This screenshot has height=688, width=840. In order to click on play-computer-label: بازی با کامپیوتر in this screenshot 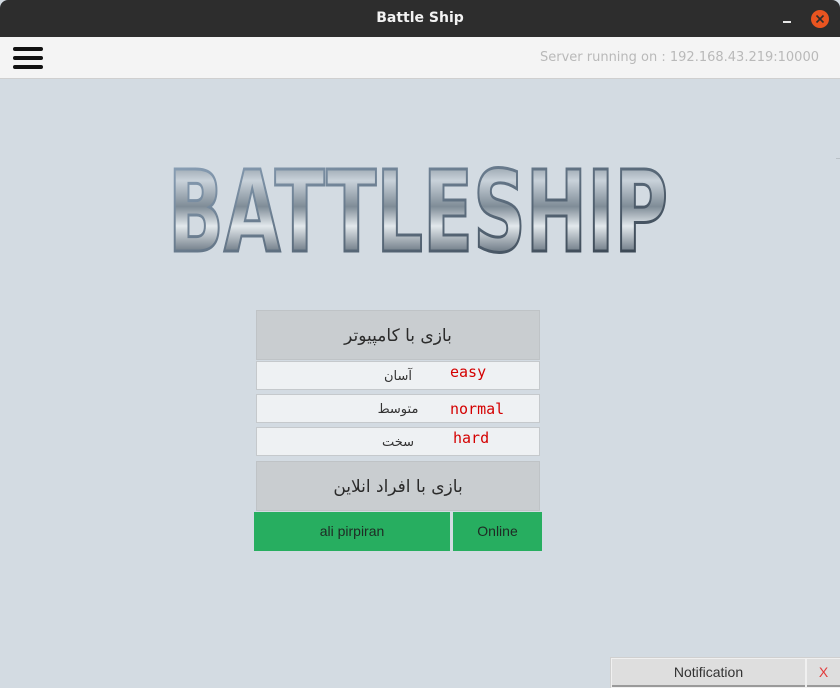, I will do `click(398, 336)`.